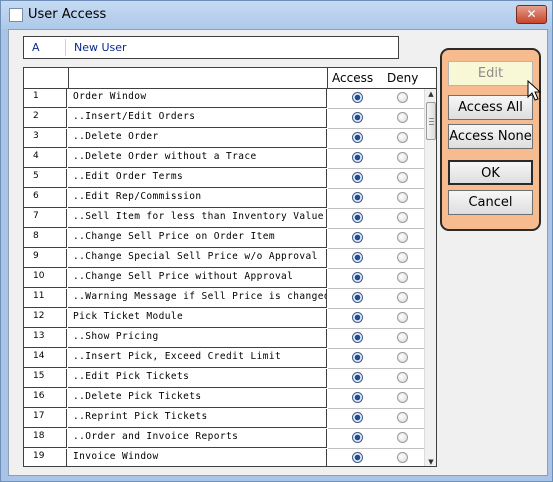 The width and height of the screenshot is (553, 482). I want to click on user-code: A, so click(36, 47).